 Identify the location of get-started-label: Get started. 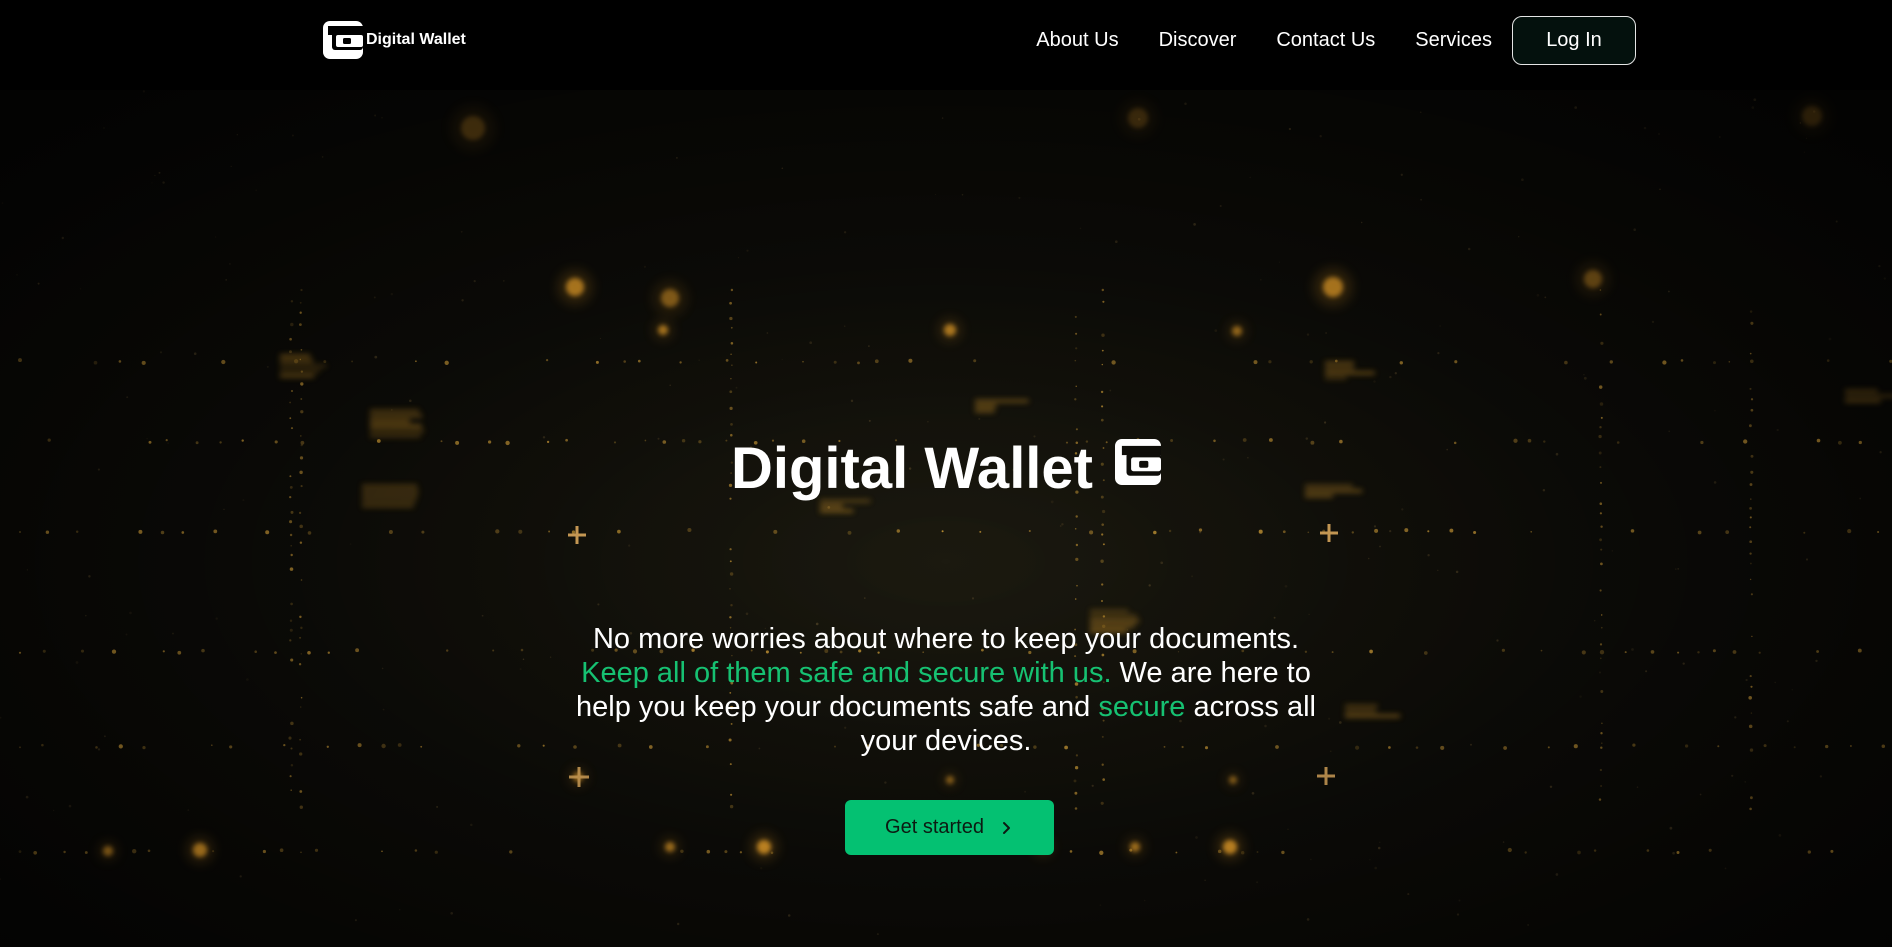
(934, 827).